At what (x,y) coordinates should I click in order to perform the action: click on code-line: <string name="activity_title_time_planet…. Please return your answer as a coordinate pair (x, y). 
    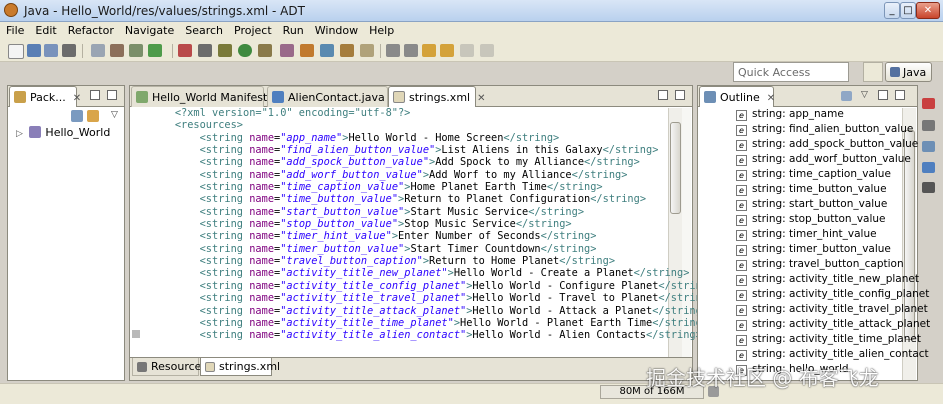
    Looking at the image, I should click on (432, 323).